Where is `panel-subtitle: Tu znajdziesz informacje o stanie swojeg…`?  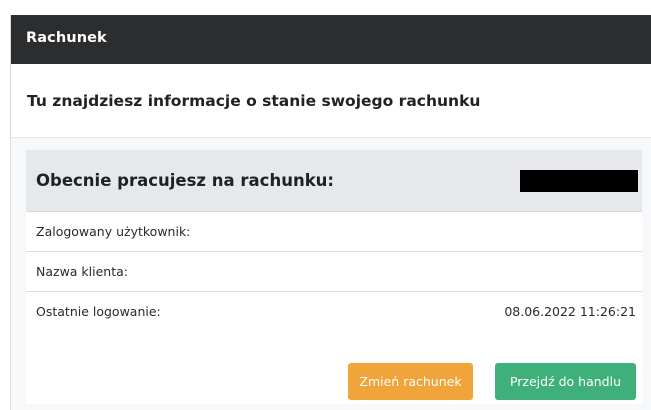 panel-subtitle: Tu znajdziesz informacje o stanie swojeg… is located at coordinates (254, 101).